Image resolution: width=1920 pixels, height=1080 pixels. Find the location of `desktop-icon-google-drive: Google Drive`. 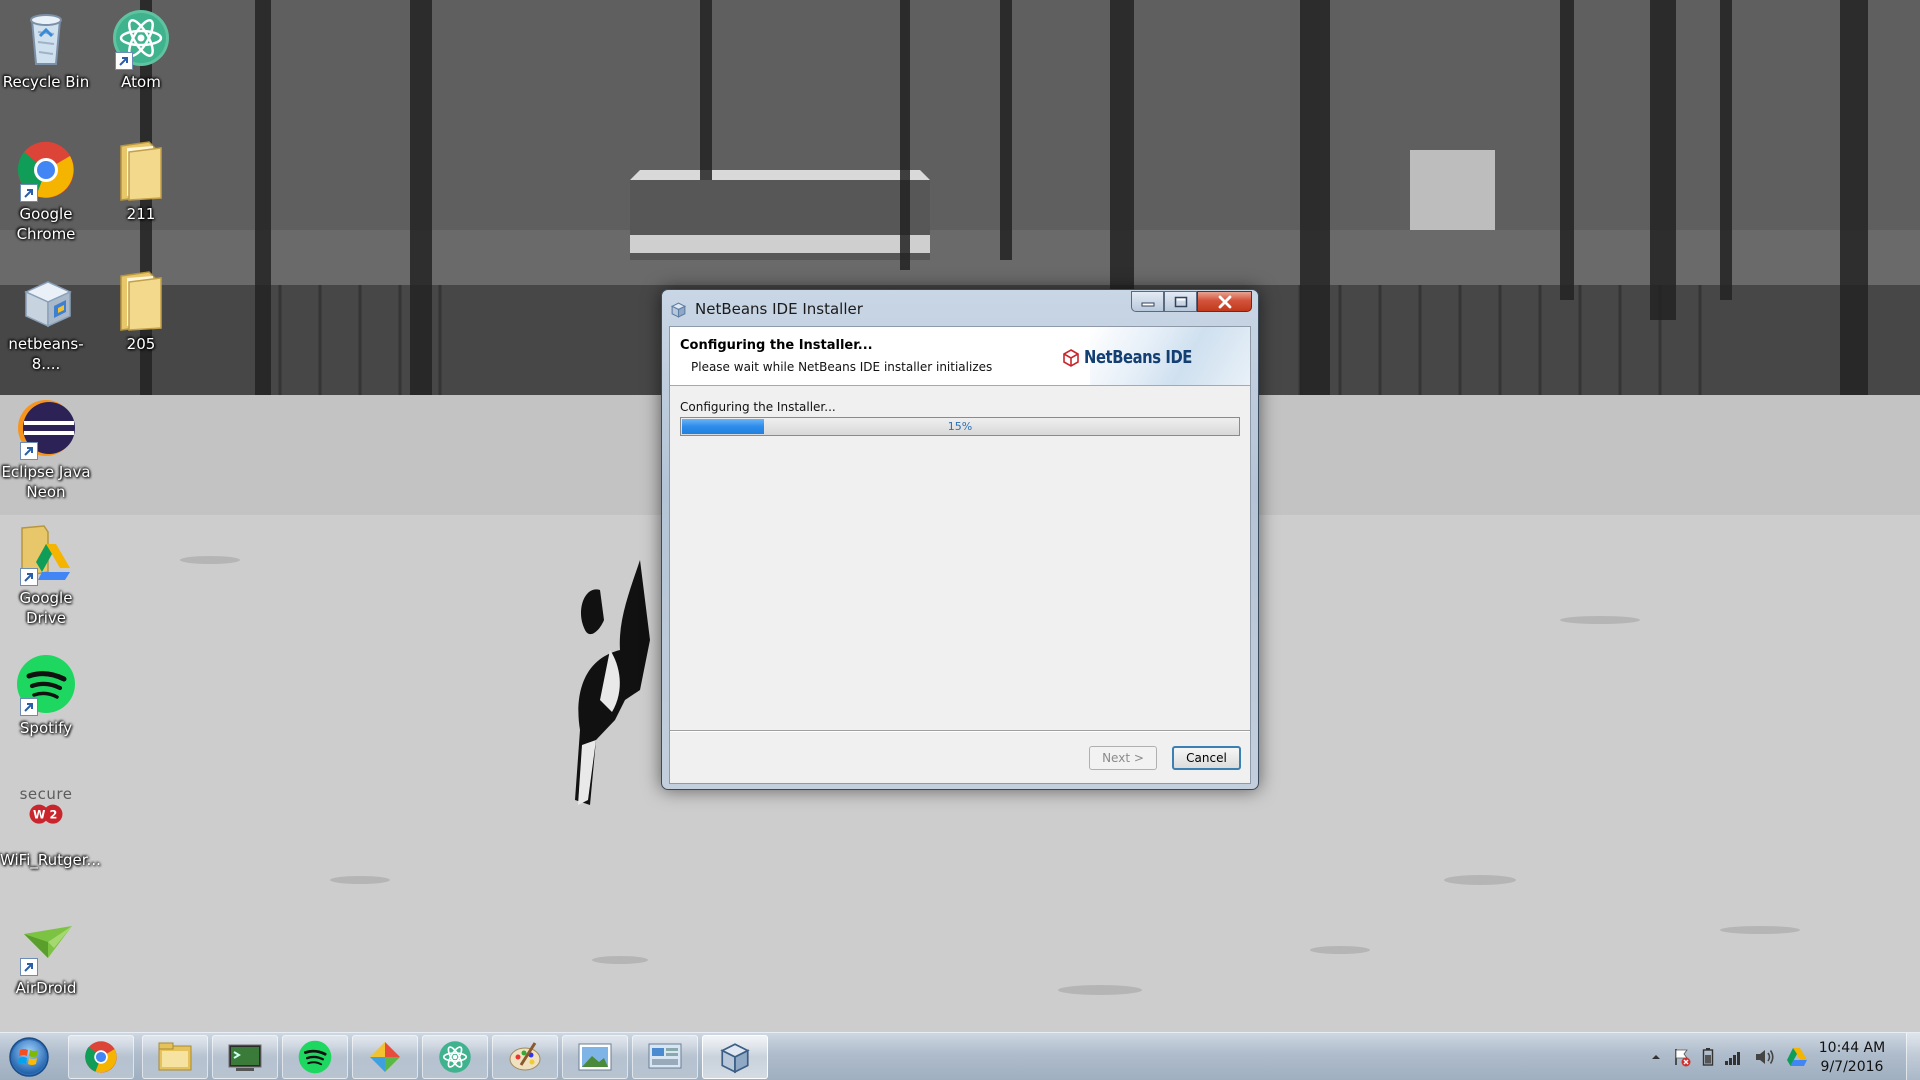

desktop-icon-google-drive: Google Drive is located at coordinates (46, 575).